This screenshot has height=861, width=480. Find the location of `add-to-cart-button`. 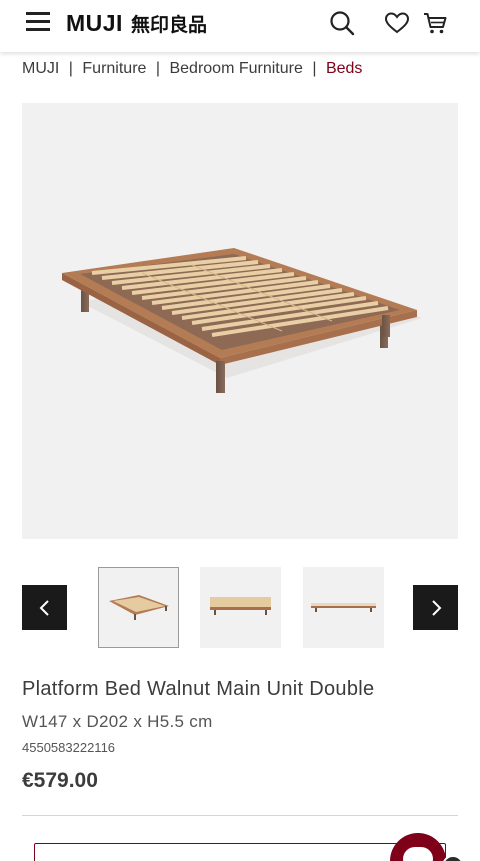

add-to-cart-button is located at coordinates (240, 852).